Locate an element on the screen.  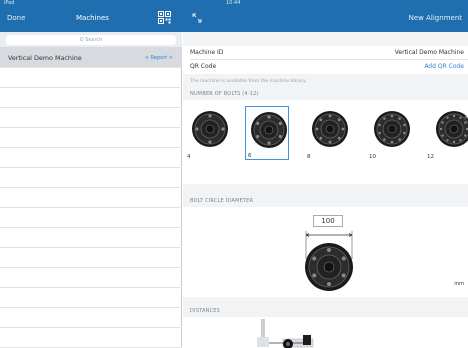
bolt-option-4: 4 is located at coordinates (209, 133).